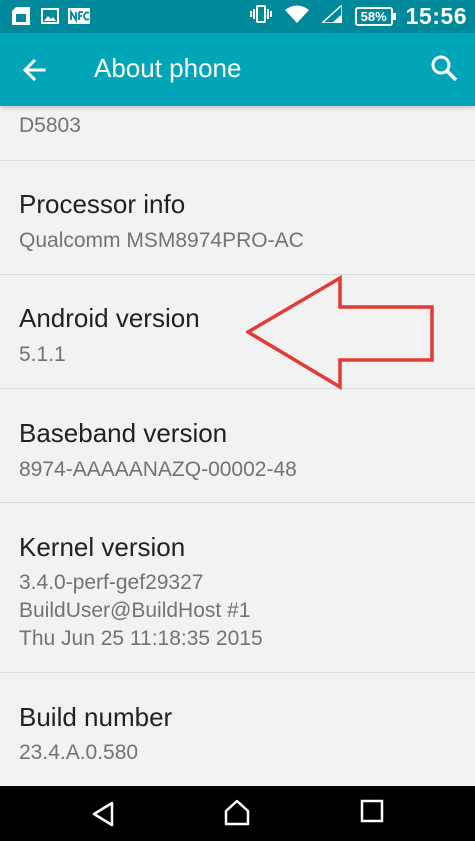 This screenshot has height=841, width=475. I want to click on item-title: Build number, so click(96, 717).